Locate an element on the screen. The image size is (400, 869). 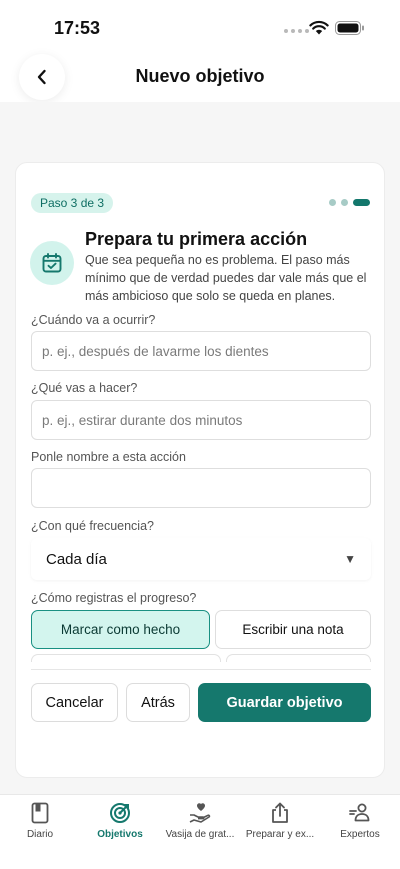
option-partial-left is located at coordinates (126, 658).